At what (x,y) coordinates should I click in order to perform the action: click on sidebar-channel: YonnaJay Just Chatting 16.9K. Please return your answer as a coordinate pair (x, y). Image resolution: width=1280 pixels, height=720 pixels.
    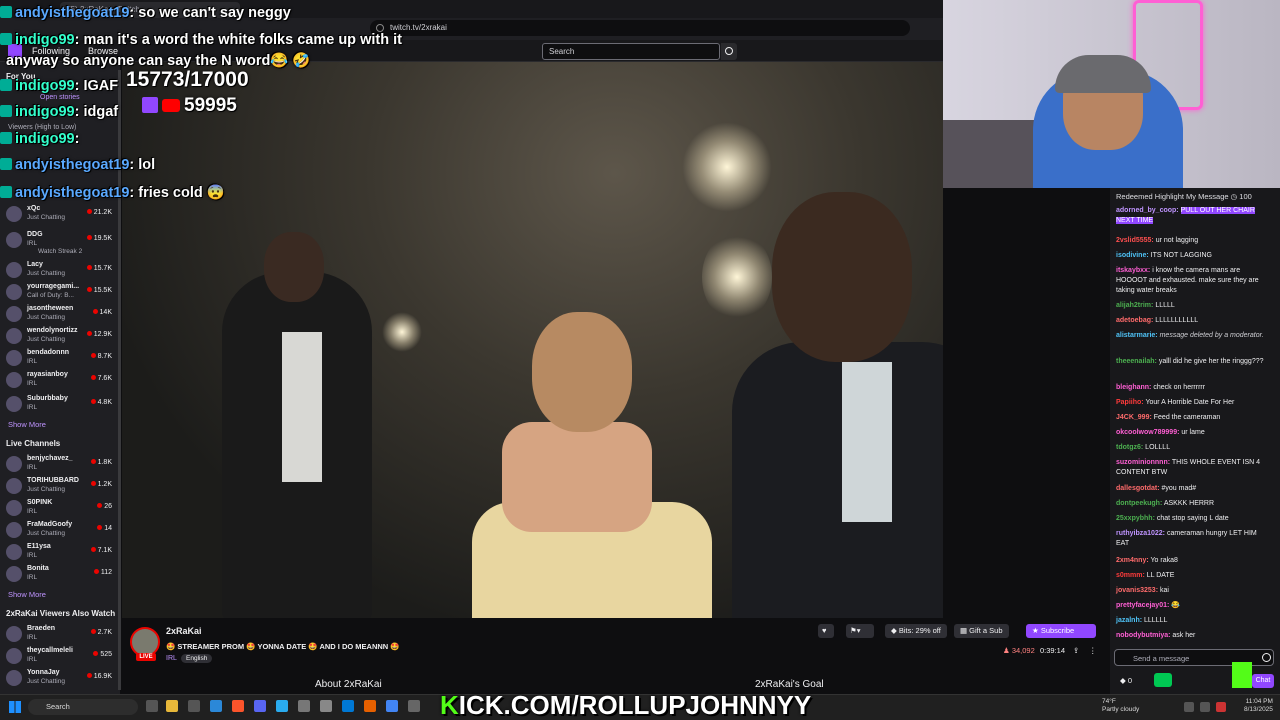
    Looking at the image, I should click on (59, 678).